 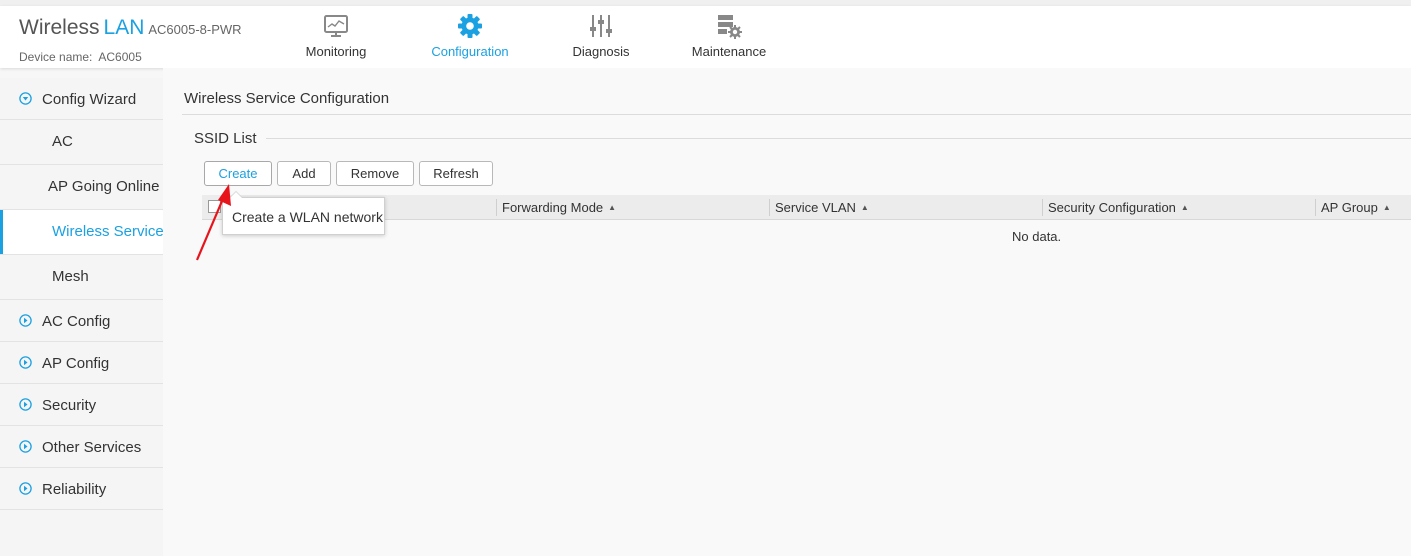 I want to click on sidebar-item-config-wizard: Config Wizard, so click(x=81, y=99).